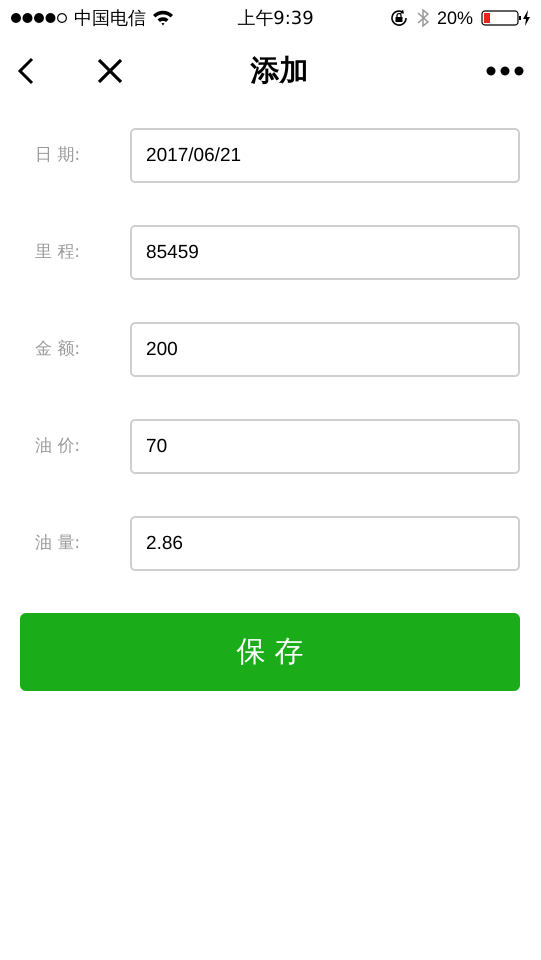 The image size is (541, 960). Describe the element at coordinates (325, 446) in the screenshot. I see `input-field: 70` at that location.